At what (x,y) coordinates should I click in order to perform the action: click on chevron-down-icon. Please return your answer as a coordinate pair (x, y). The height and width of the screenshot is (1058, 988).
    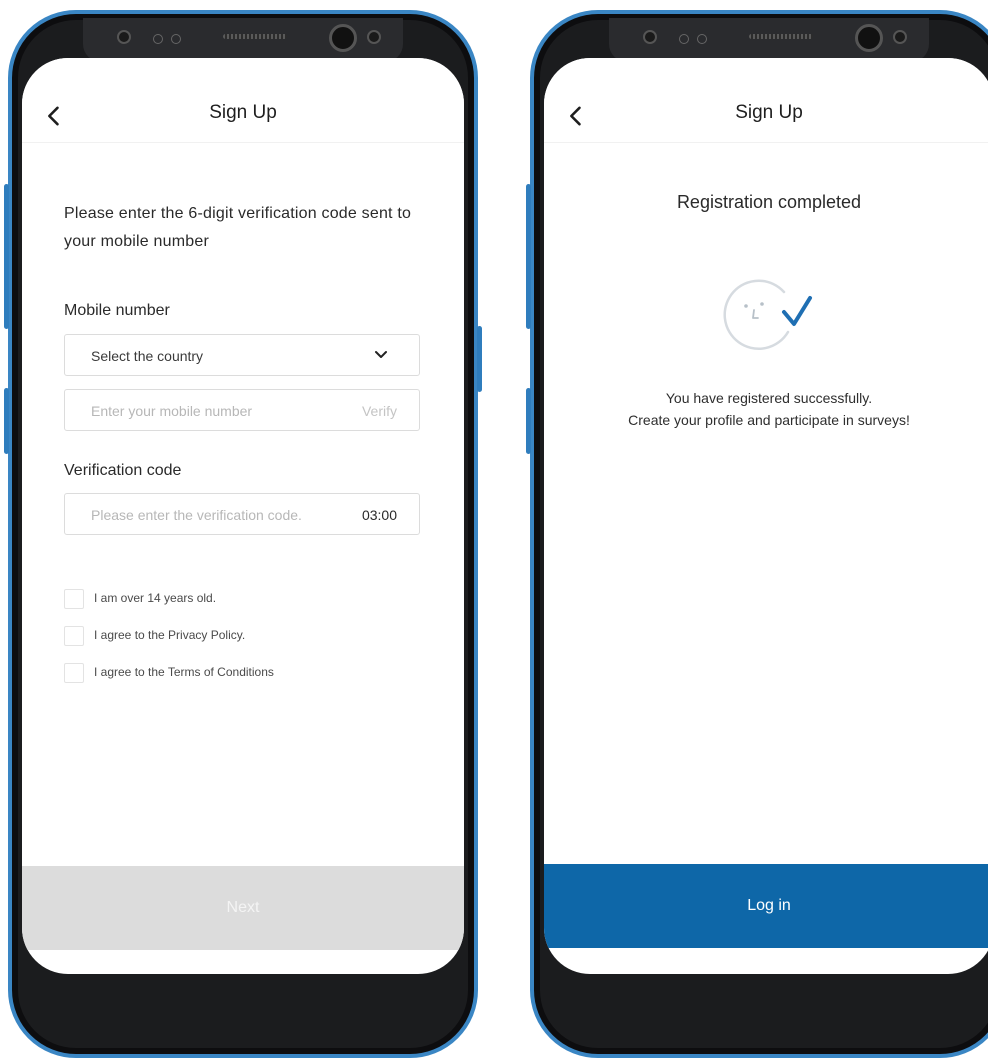
    Looking at the image, I should click on (381, 354).